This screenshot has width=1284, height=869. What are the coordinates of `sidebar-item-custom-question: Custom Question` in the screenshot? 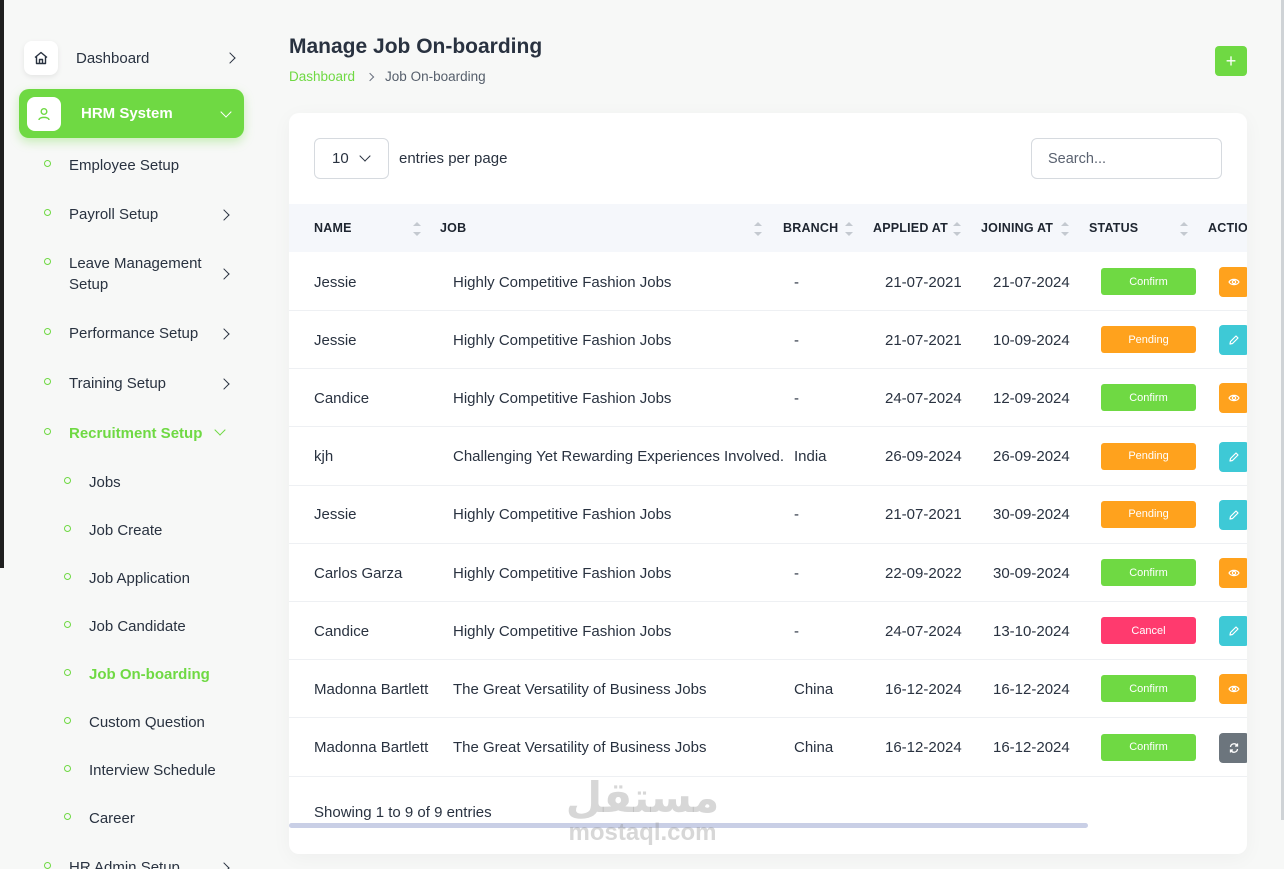 It's located at (164, 722).